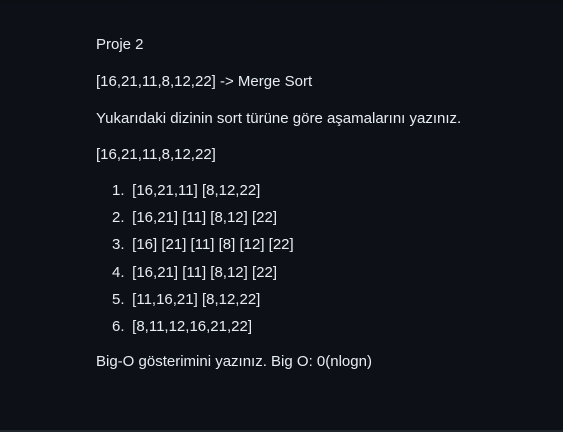 This screenshot has width=563, height=432. I want to click on list-item-text: [8,11,12,16,21,22], so click(192, 326).